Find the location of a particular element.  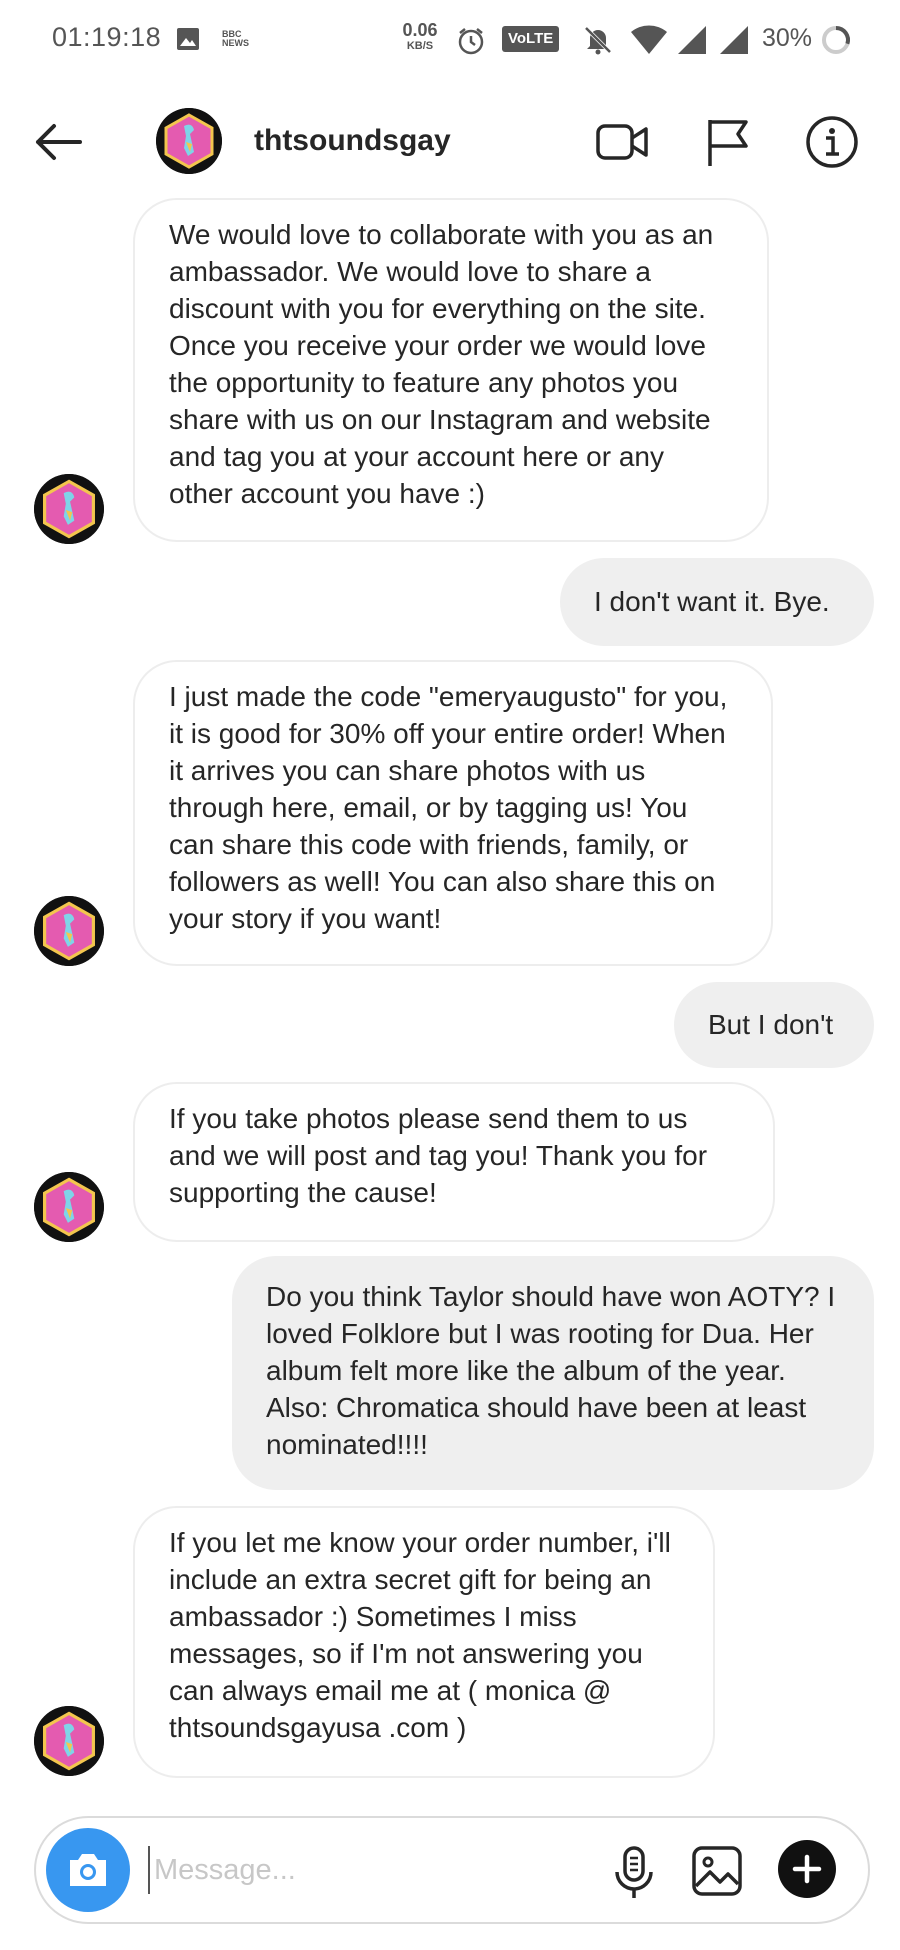

message-composer is located at coordinates (452, 1870).